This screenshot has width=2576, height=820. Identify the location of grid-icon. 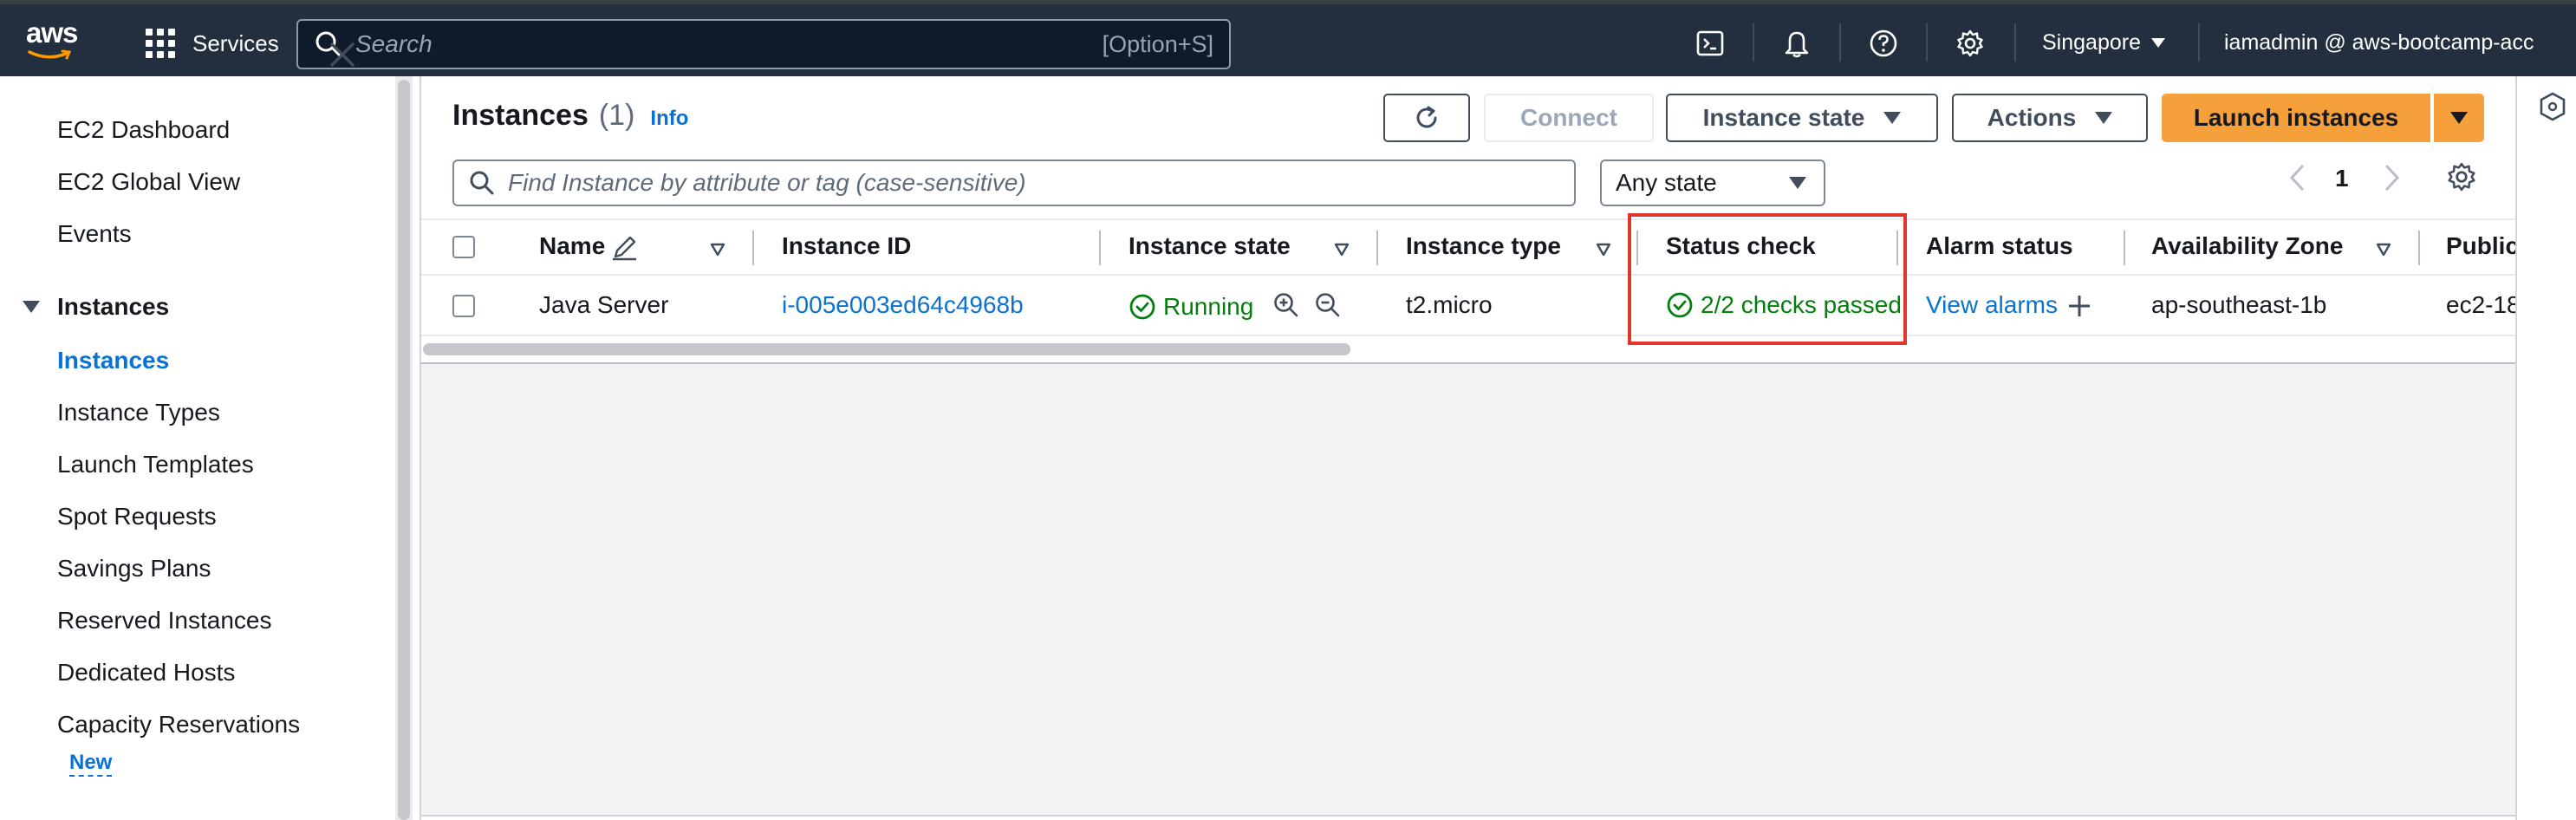
(160, 43).